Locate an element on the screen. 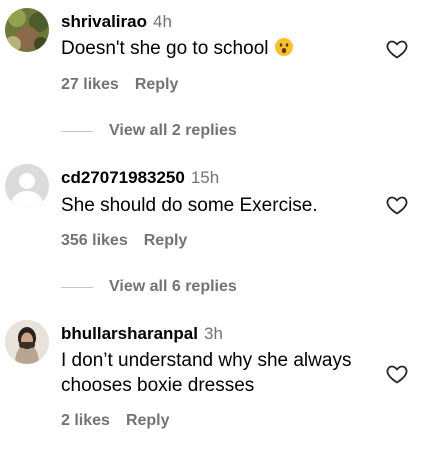 The width and height of the screenshot is (428, 450). timestamp: 3h is located at coordinates (213, 333).